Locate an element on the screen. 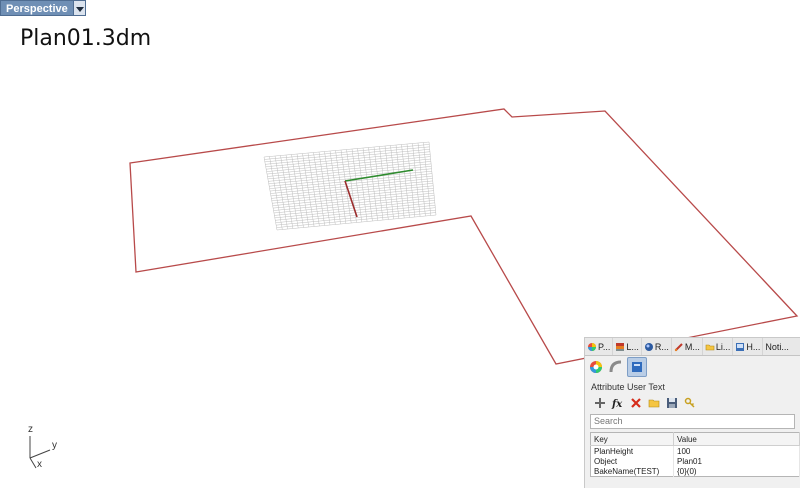 The width and height of the screenshot is (800, 488). table-row: PlanHeight 100 is located at coordinates (695, 450).